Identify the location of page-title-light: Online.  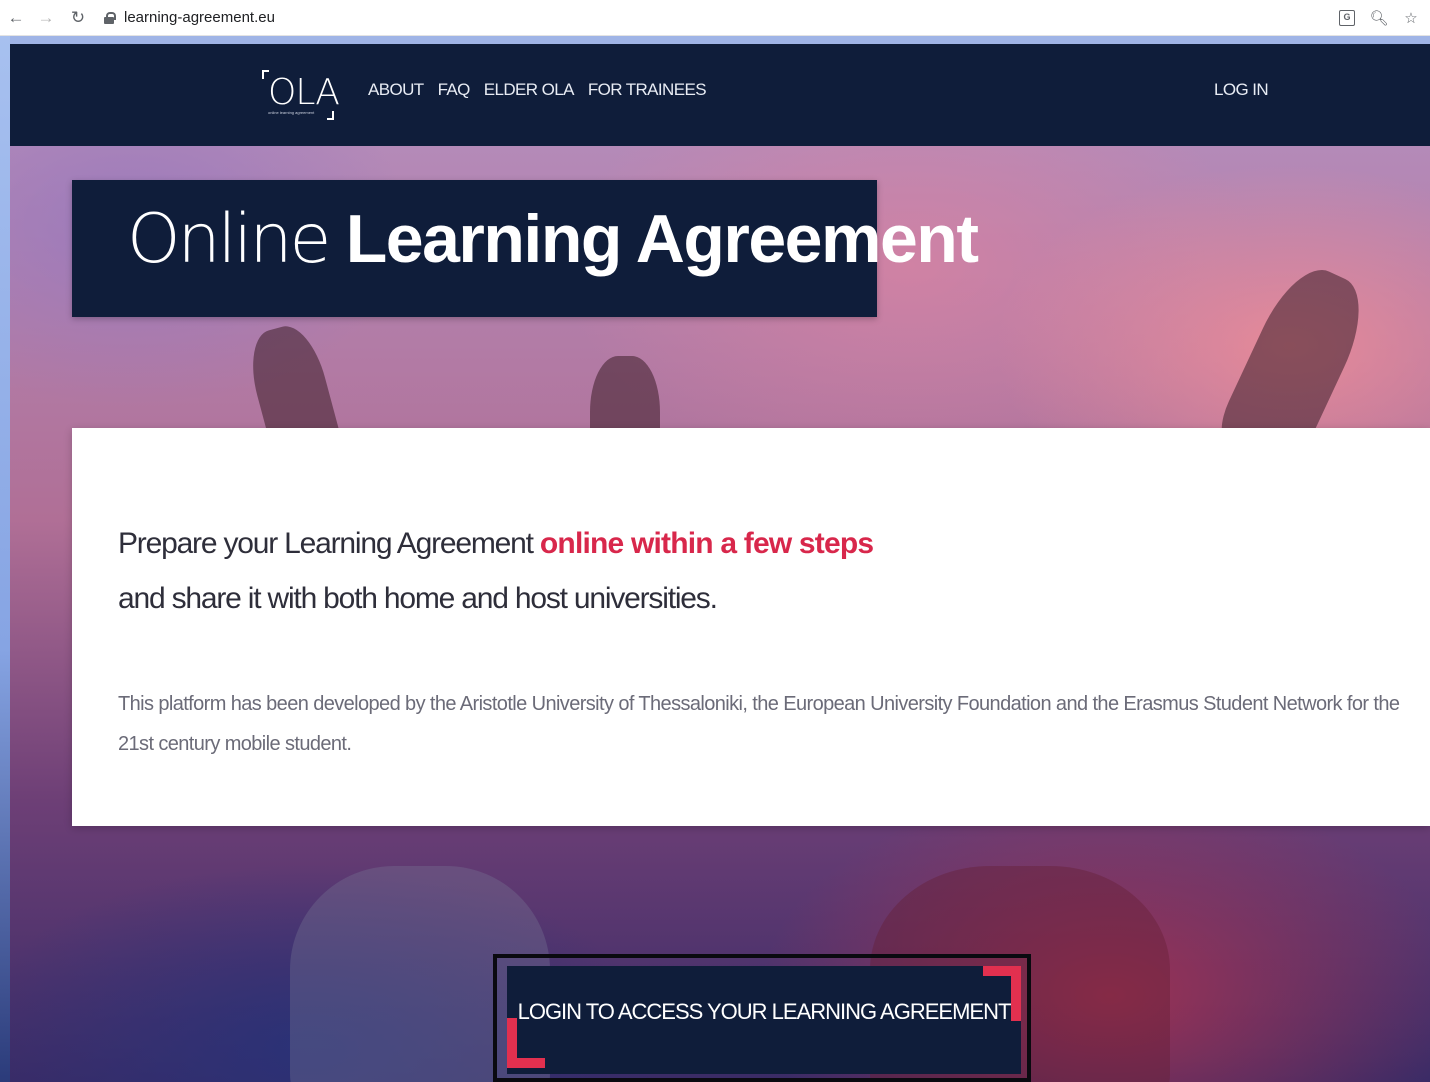
(229, 239).